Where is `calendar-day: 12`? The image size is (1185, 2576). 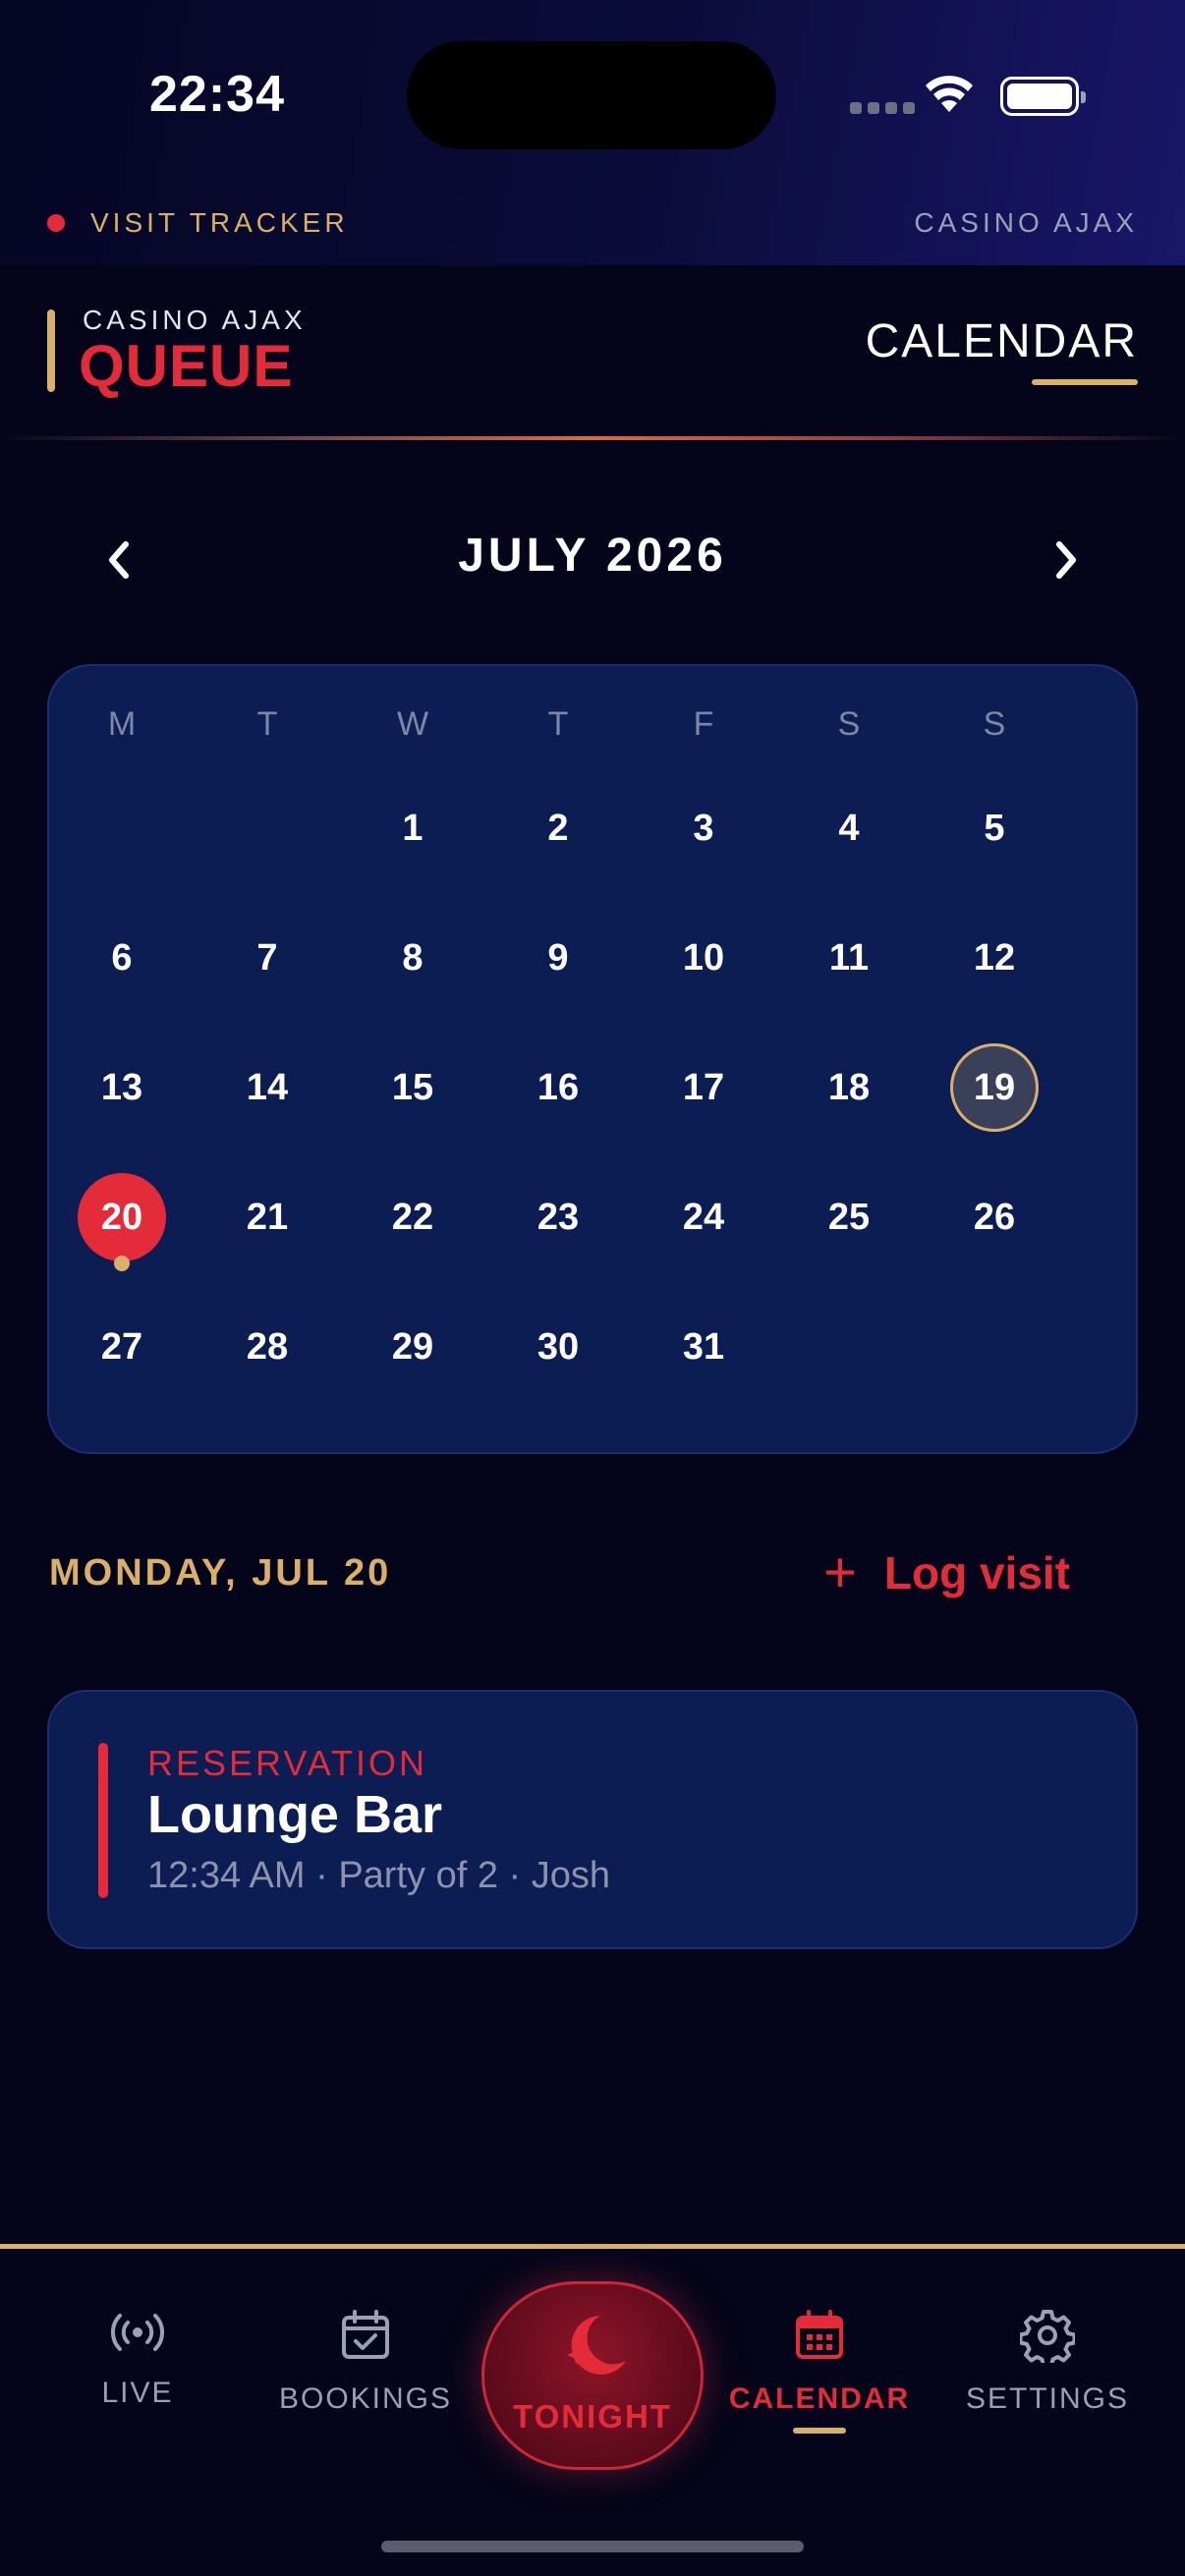
calendar-day: 12 is located at coordinates (995, 958).